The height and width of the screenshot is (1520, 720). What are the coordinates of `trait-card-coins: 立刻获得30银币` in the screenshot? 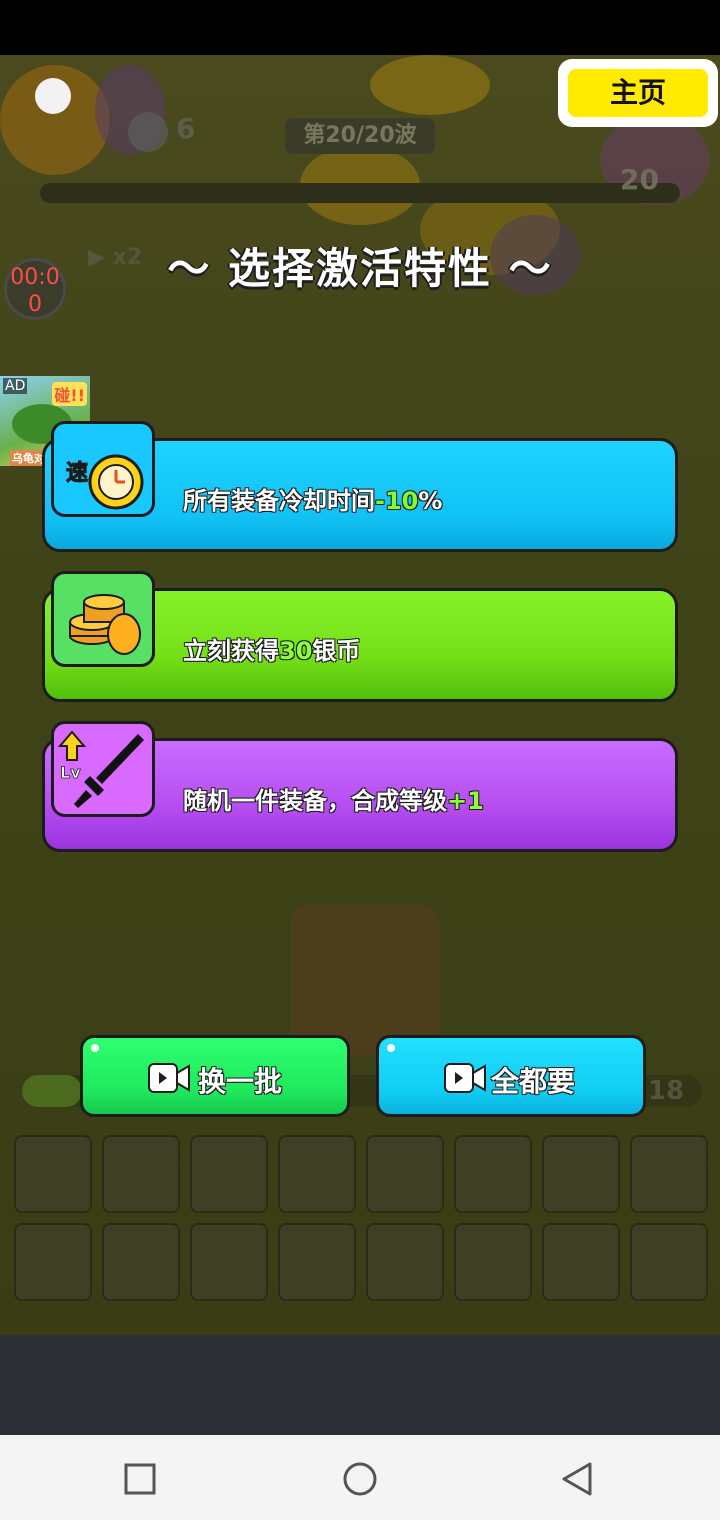 It's located at (360, 636).